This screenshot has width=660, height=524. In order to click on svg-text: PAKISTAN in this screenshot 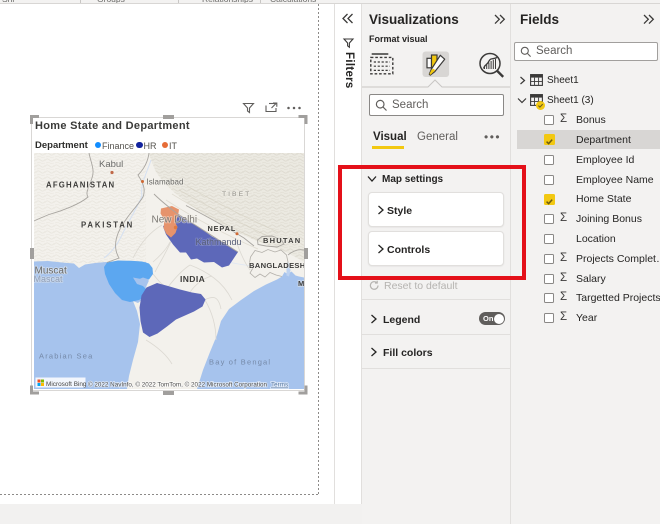, I will do `click(107, 225)`.